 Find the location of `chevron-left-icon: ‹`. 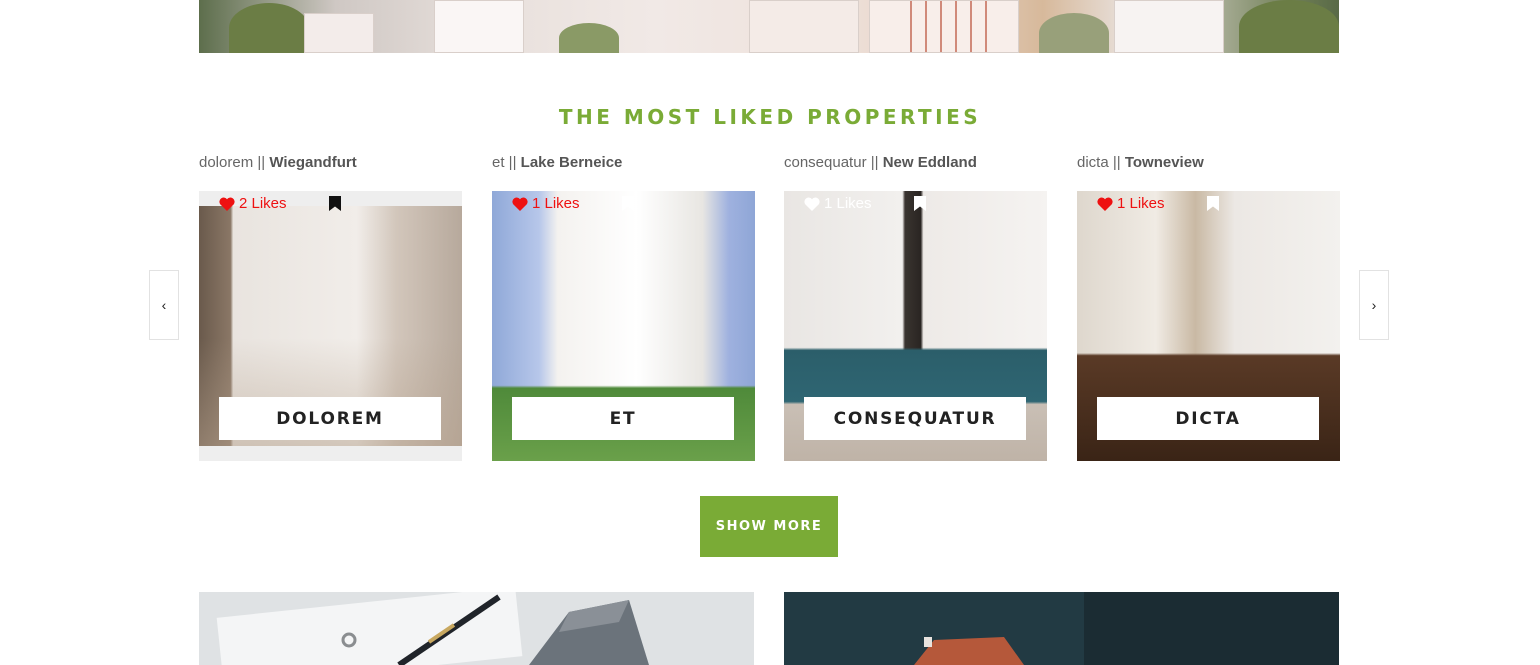

chevron-left-icon: ‹ is located at coordinates (164, 305).